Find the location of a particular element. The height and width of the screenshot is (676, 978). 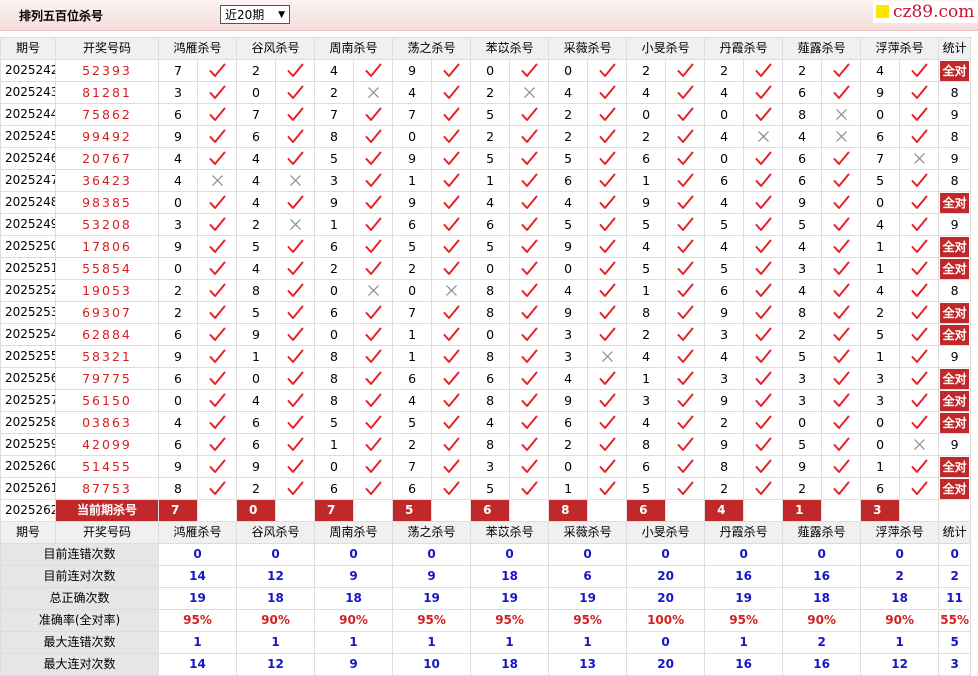

summary-stat: 3 is located at coordinates (955, 664).